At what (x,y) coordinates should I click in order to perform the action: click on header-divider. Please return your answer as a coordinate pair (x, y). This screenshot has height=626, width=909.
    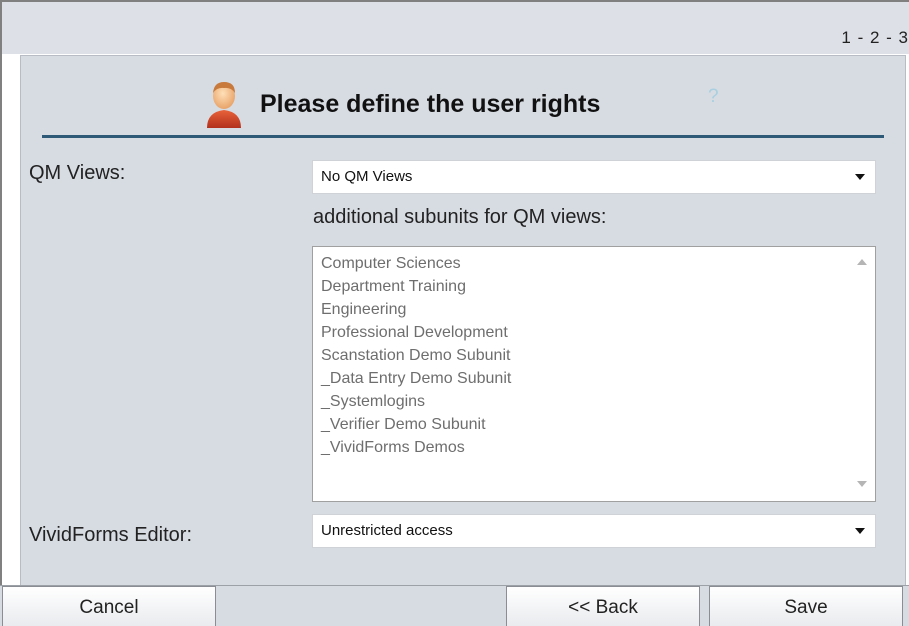
    Looking at the image, I should click on (463, 136).